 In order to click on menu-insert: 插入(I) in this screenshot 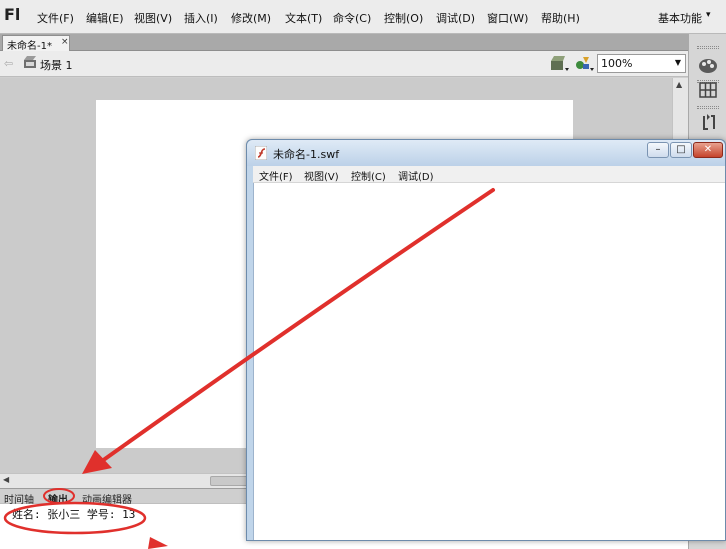, I will do `click(201, 18)`.